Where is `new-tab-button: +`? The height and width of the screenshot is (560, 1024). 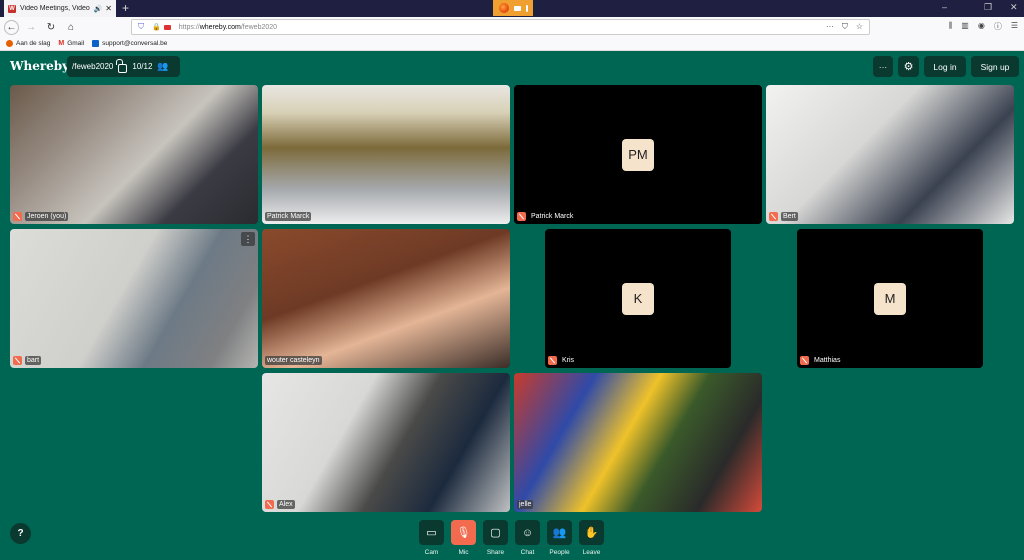 new-tab-button: + is located at coordinates (125, 8).